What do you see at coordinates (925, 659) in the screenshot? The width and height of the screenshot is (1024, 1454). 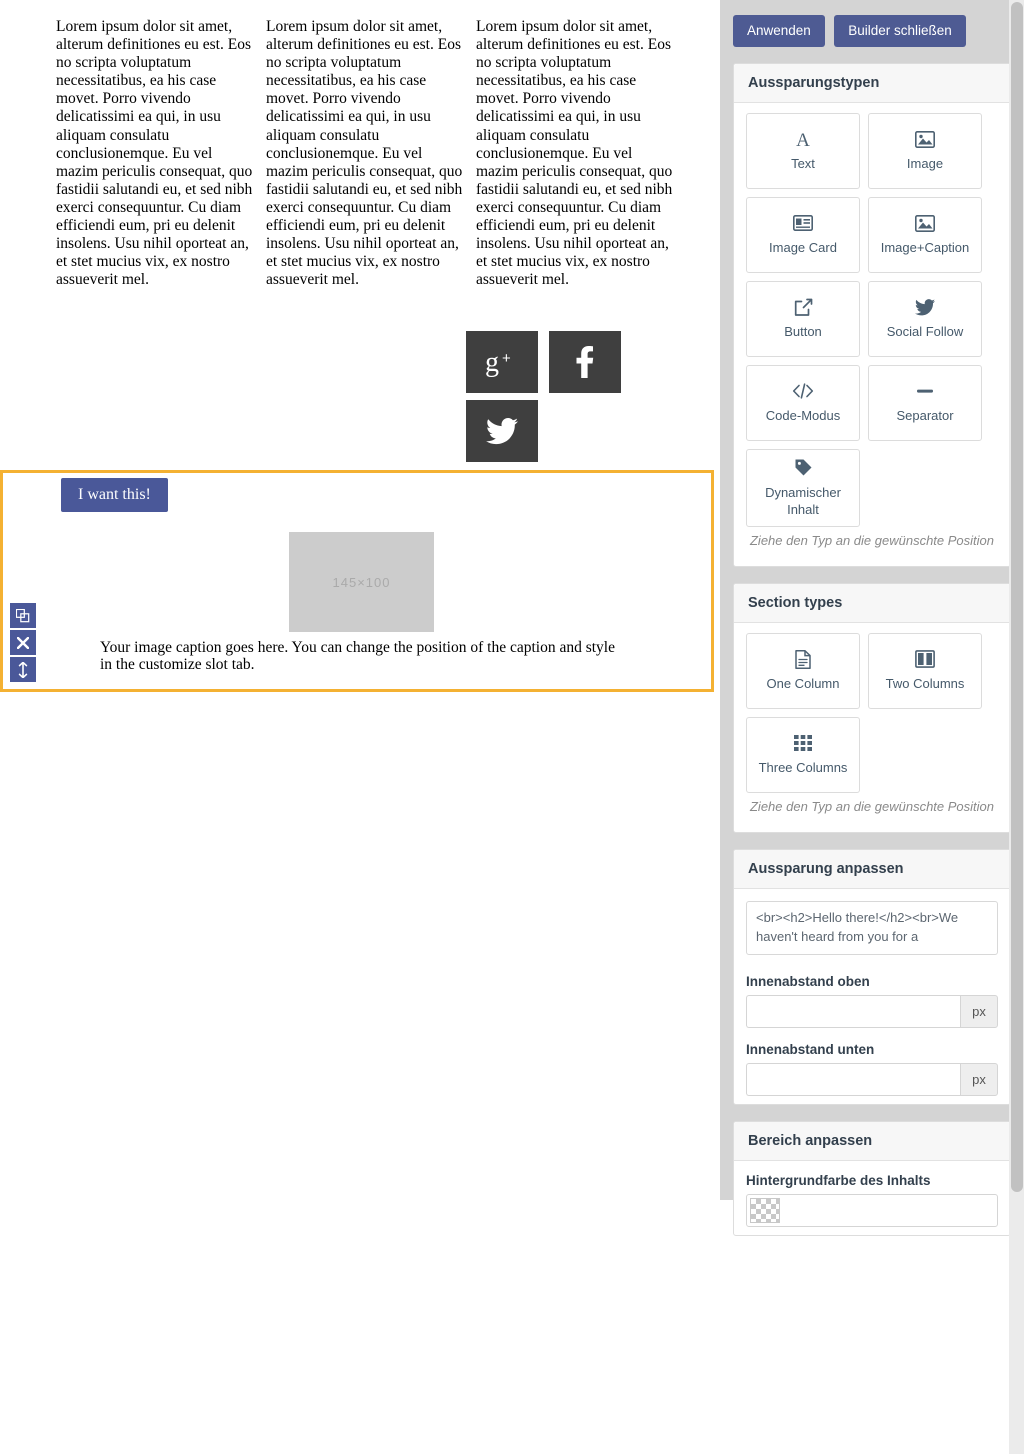 I see `two-columns-icon` at bounding box center [925, 659].